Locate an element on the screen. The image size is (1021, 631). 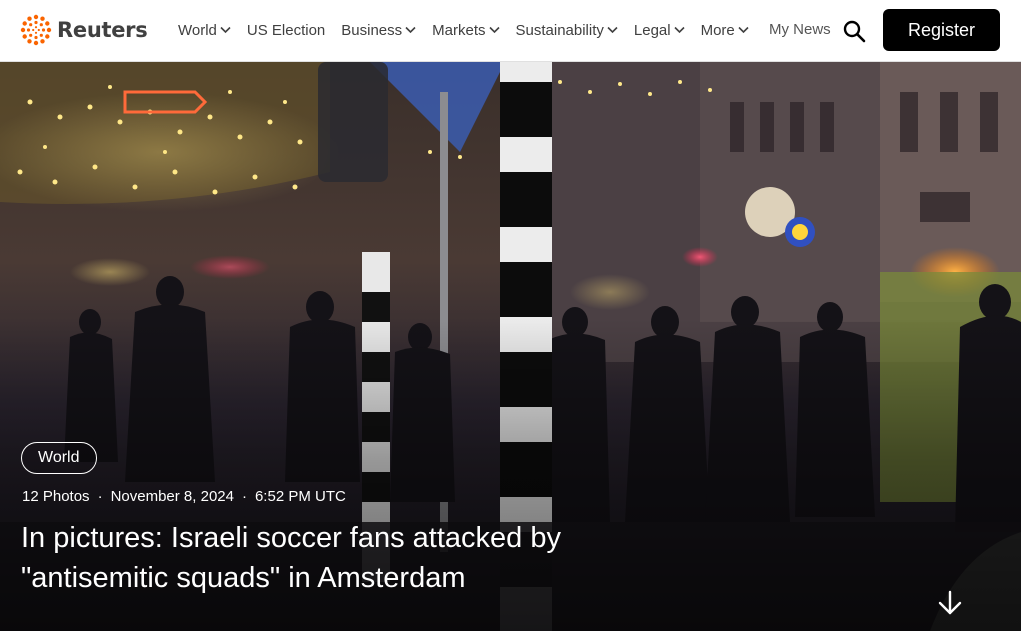
nav-item-us-election: US Election is located at coordinates (286, 30).